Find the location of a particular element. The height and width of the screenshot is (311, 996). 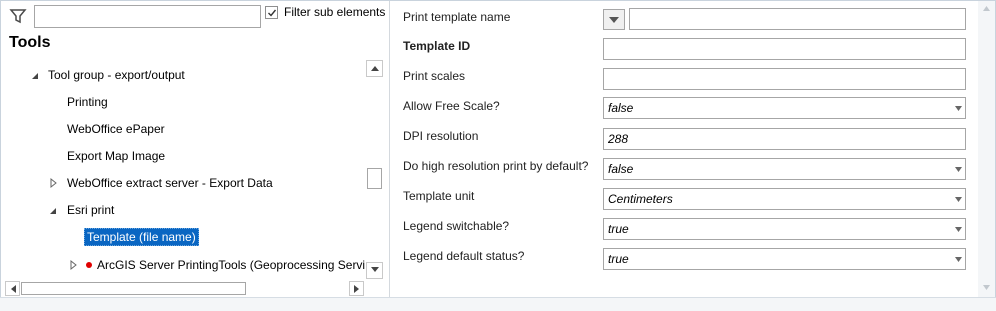

error-status-dot-icon is located at coordinates (89, 265).